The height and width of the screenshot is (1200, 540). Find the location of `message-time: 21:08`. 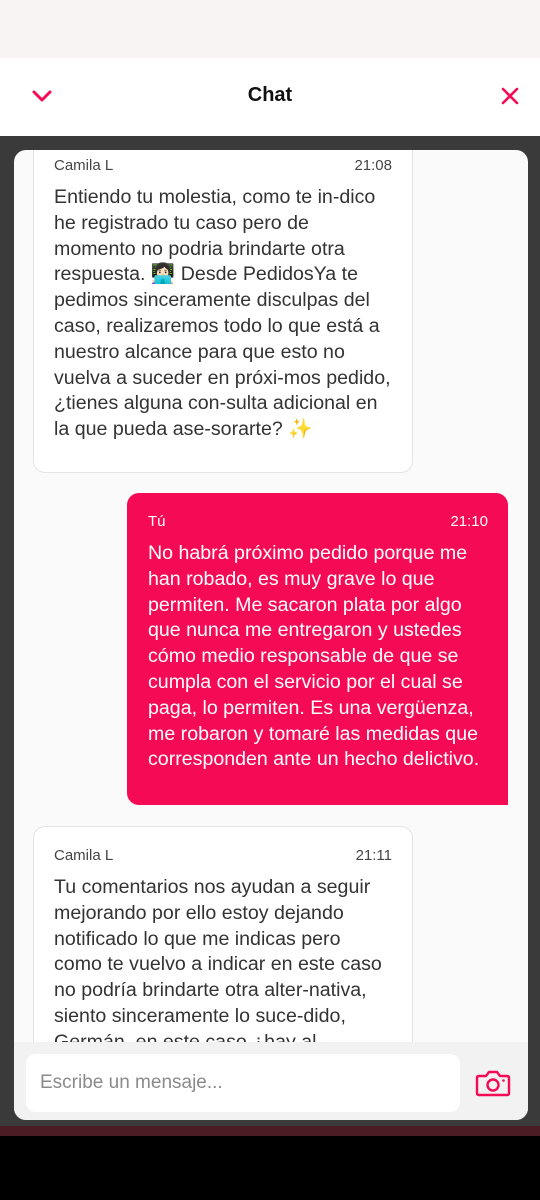

message-time: 21:08 is located at coordinates (373, 165).